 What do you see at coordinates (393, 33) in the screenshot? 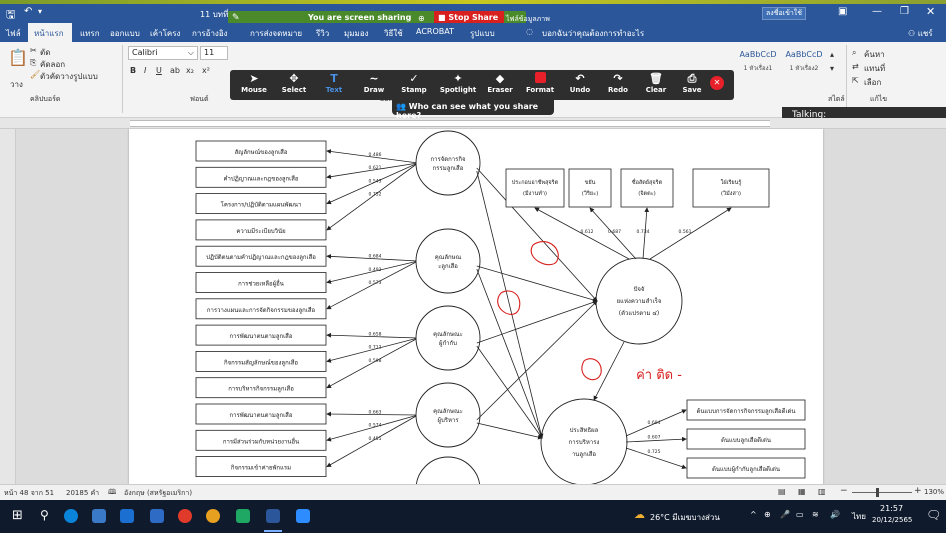
I see `tab-help: วิธีใช้` at bounding box center [393, 33].